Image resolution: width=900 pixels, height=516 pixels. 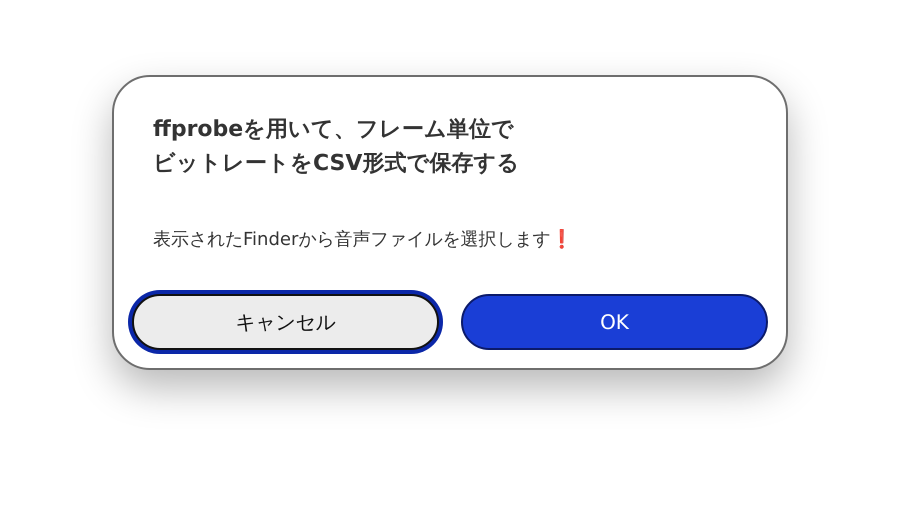 I want to click on dialog-message: 表示されたFinderから音声ファイルを選択します❗, so click(x=363, y=239).